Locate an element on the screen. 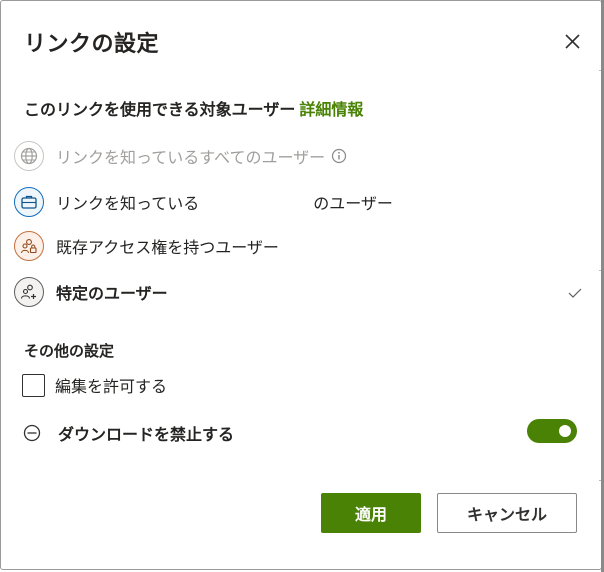  option-anyone: リンクを知っているすべてのユーザー is located at coordinates (180, 156).